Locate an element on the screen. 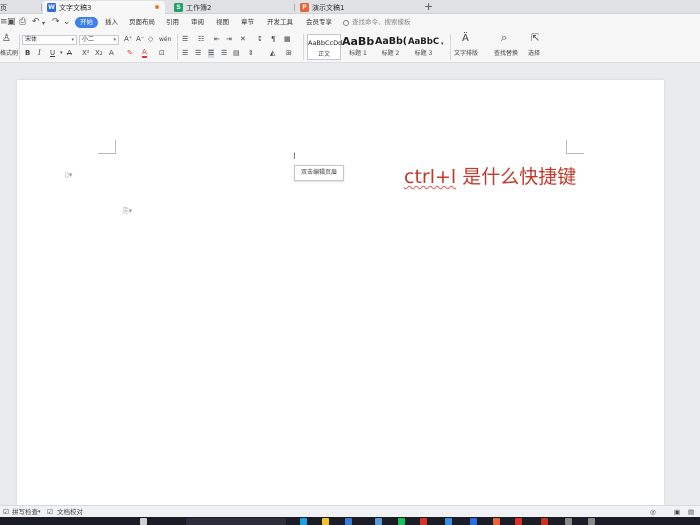 This screenshot has width=700, height=525. clear-format-icon: ◇ is located at coordinates (150, 39).